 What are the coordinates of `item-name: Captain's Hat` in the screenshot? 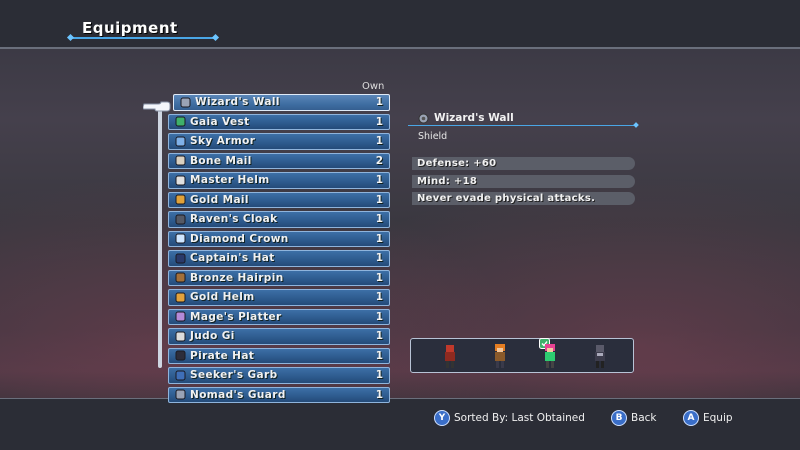 It's located at (232, 258).